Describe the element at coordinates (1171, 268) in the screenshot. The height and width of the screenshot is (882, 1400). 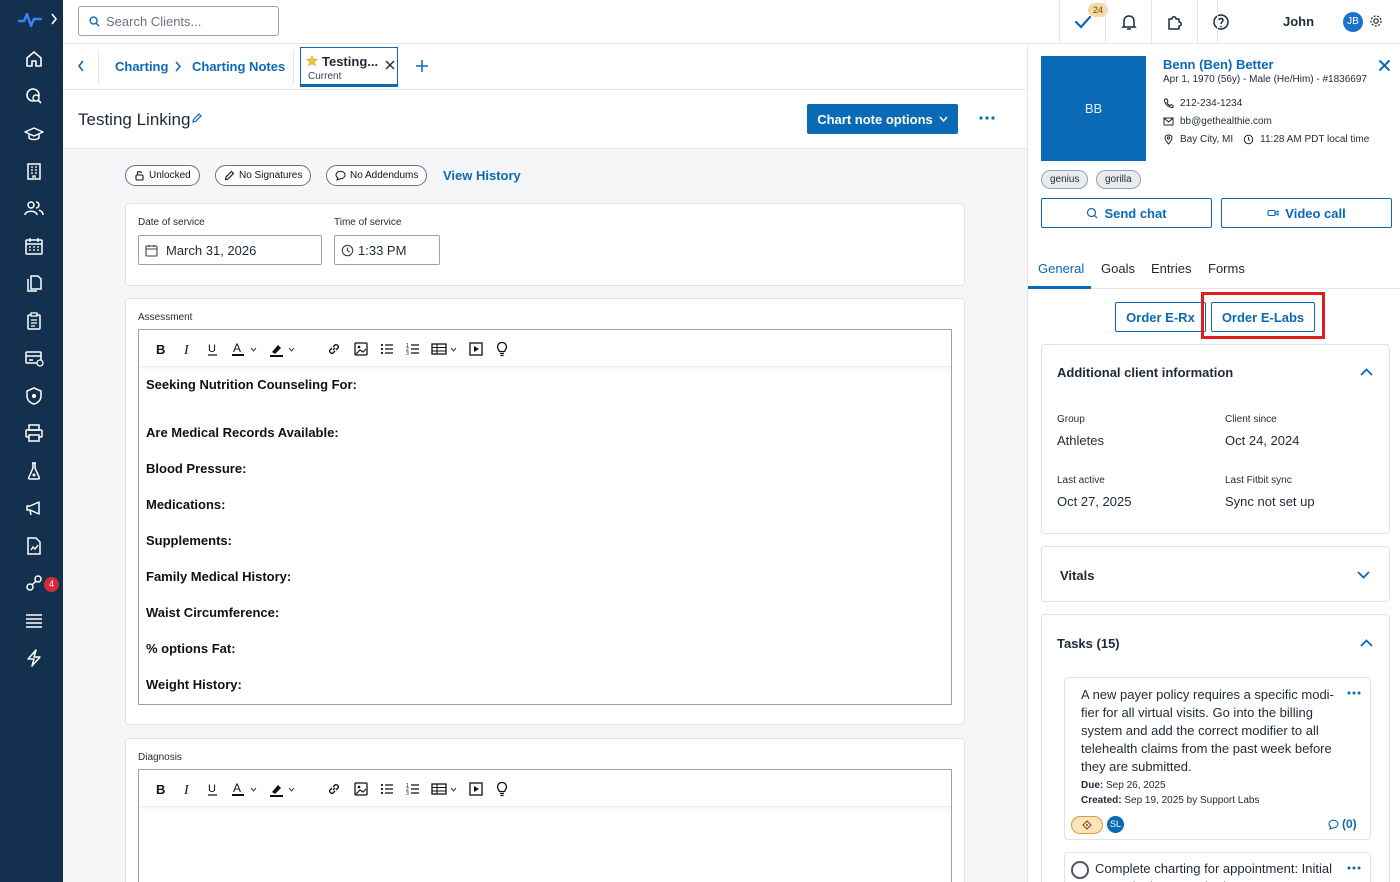
I see `tab-entries: Entries` at that location.